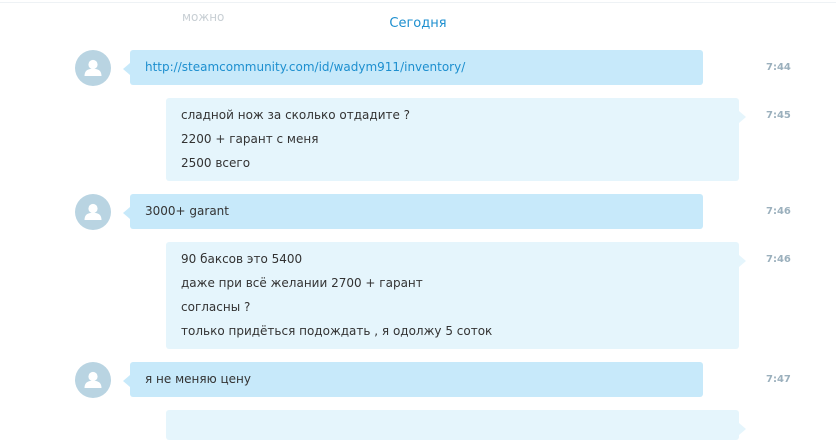 The image size is (836, 446). Describe the element at coordinates (242, 259) in the screenshot. I see `message-text: 90 баксов это 5400` at that location.